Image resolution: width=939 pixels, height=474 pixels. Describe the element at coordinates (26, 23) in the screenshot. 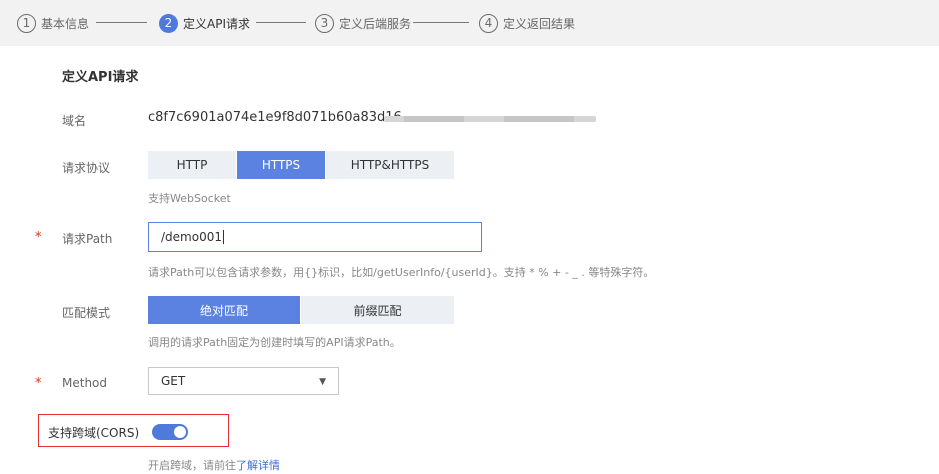

I see `step-number: 1` at that location.